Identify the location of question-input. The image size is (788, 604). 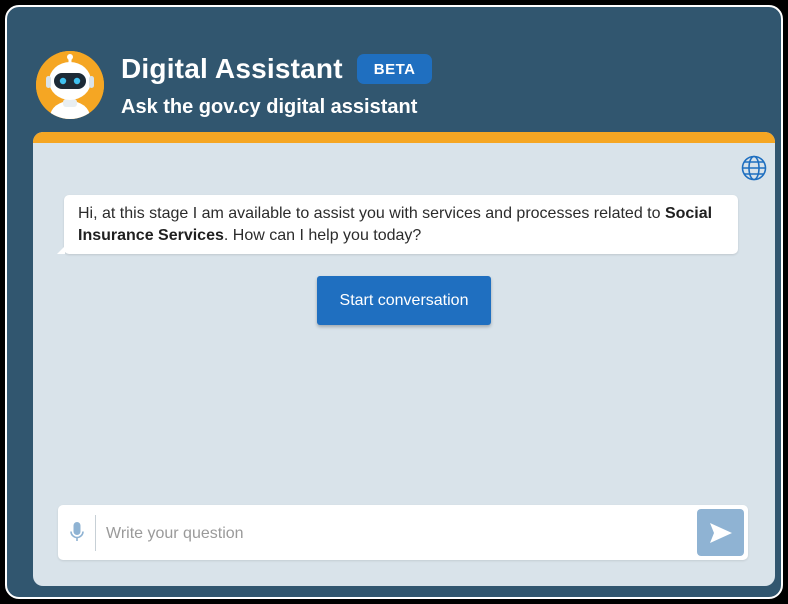
(396, 534).